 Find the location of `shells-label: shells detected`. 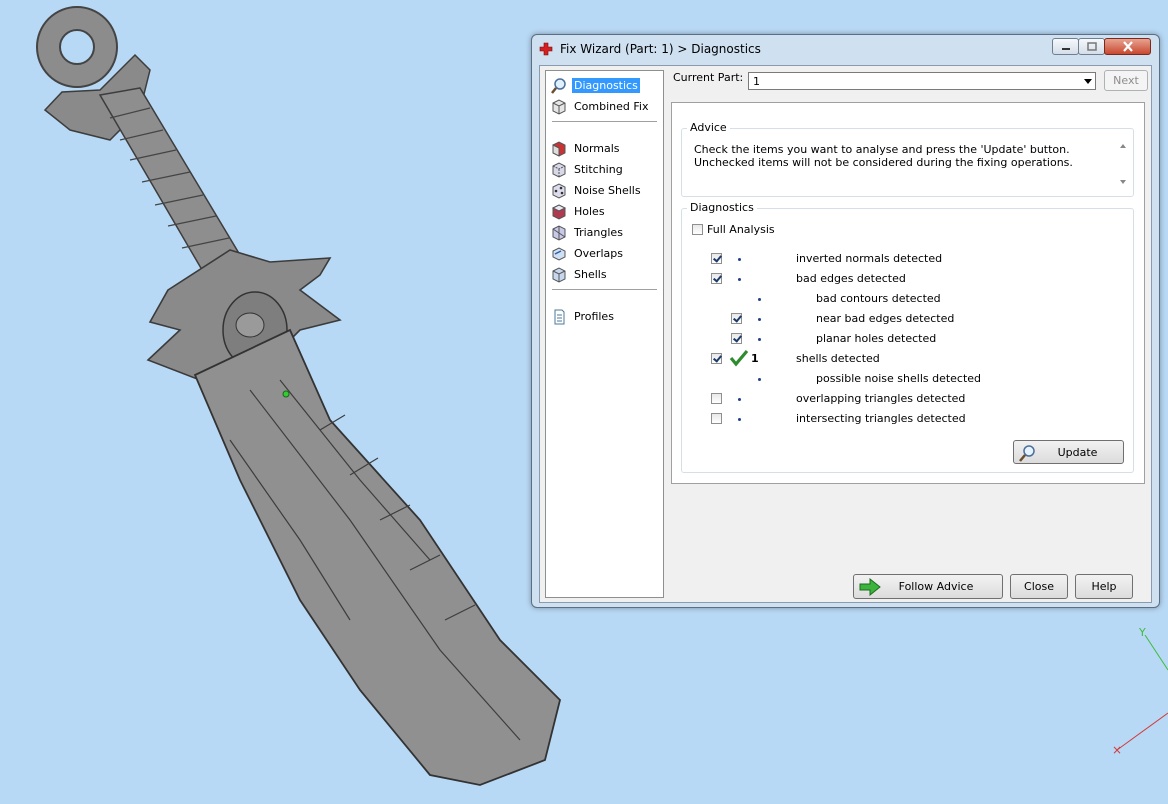

shells-label: shells detected is located at coordinates (838, 358).